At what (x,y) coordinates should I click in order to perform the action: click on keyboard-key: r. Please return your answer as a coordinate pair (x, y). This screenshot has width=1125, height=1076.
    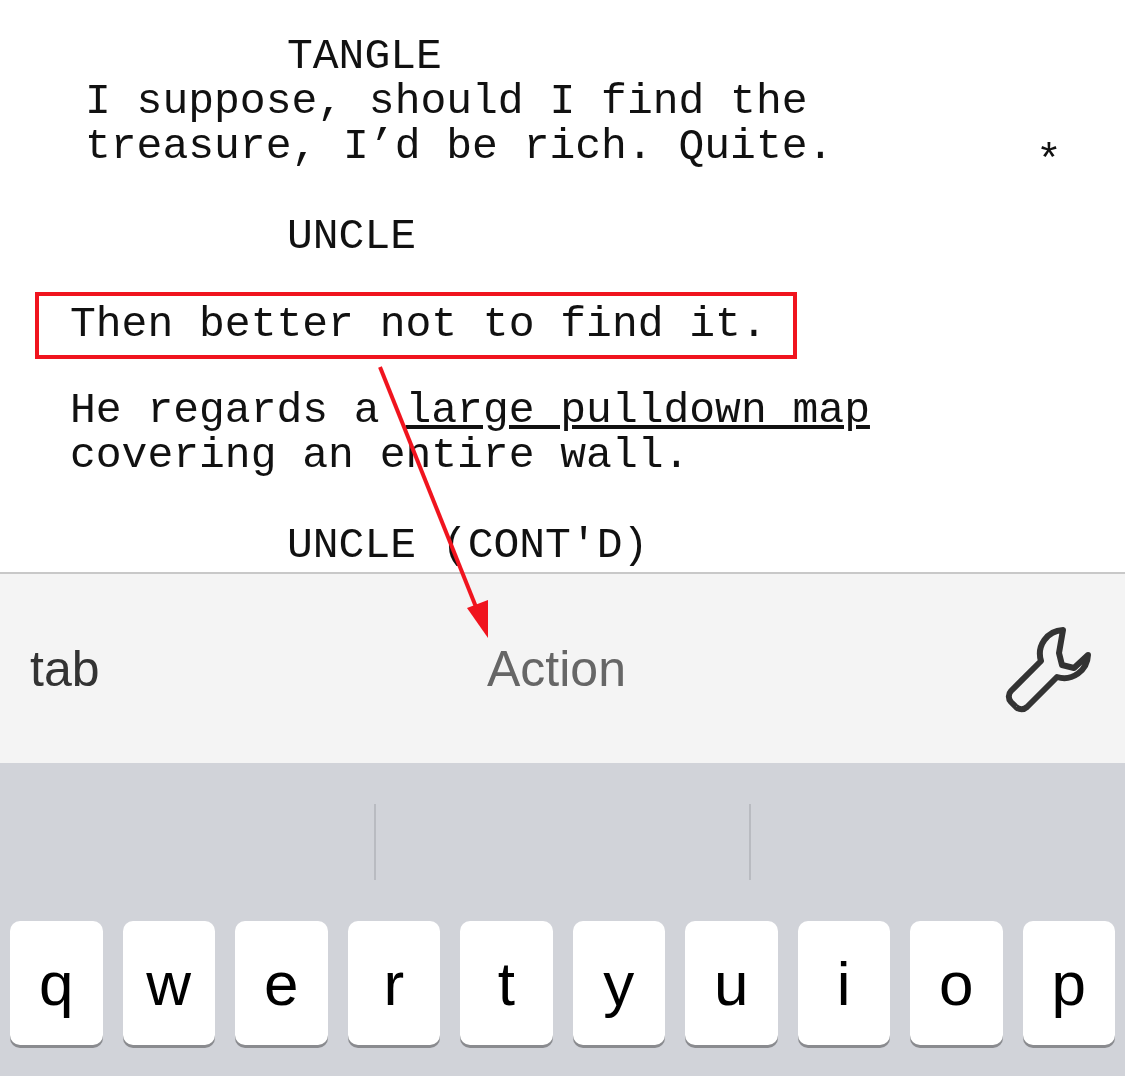
    Looking at the image, I should click on (393, 983).